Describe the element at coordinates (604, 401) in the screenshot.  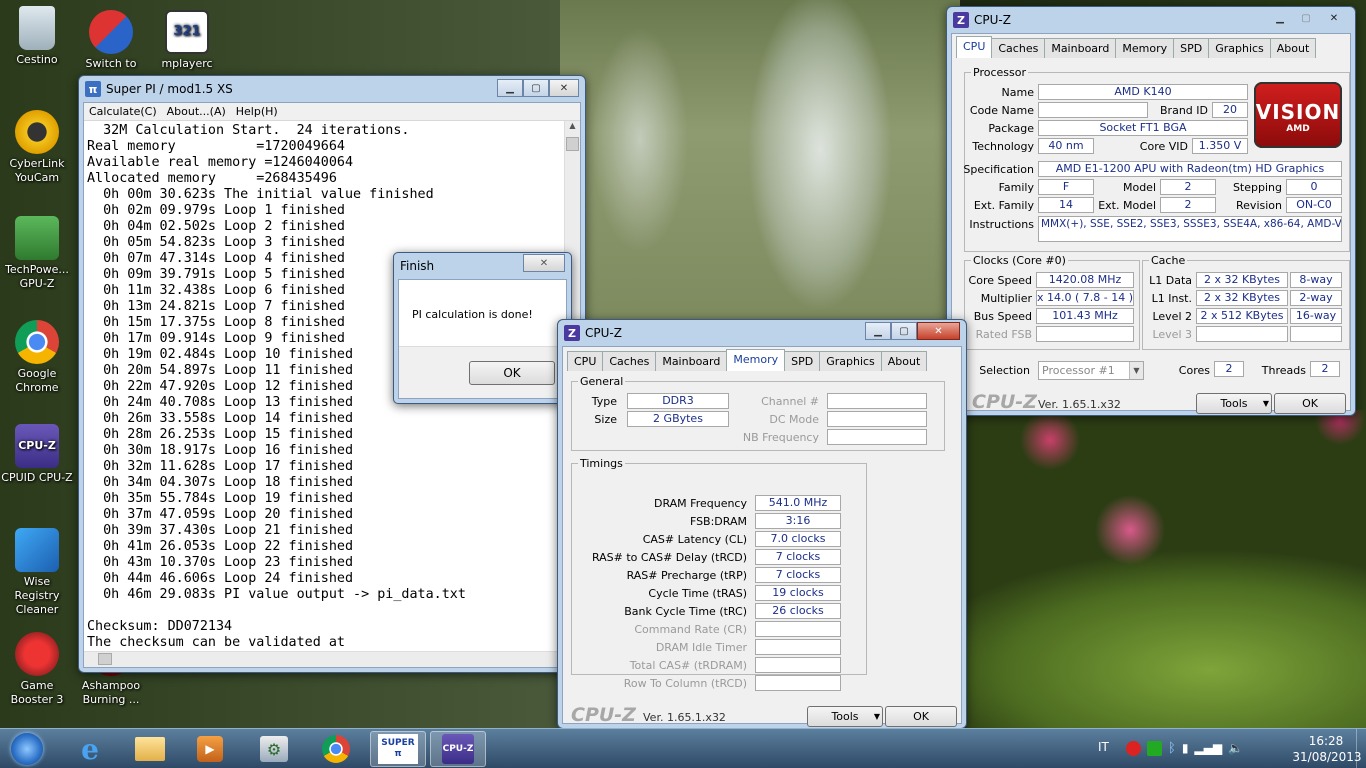
I see `type-label: Type` at that location.